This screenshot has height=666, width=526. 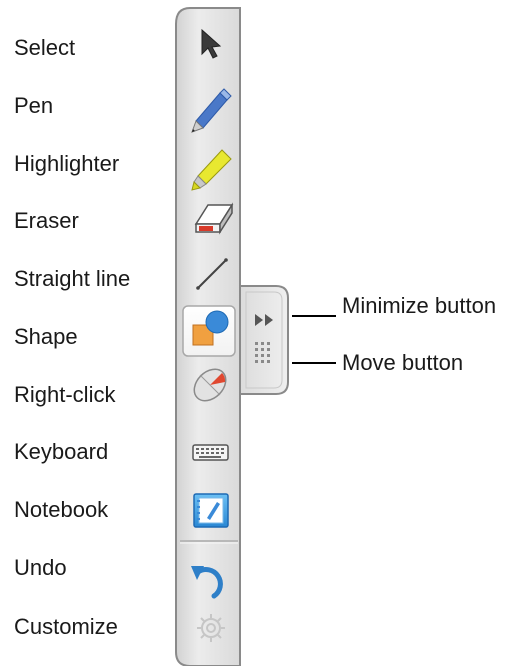 What do you see at coordinates (209, 331) in the screenshot?
I see `tool-shape-button` at bounding box center [209, 331].